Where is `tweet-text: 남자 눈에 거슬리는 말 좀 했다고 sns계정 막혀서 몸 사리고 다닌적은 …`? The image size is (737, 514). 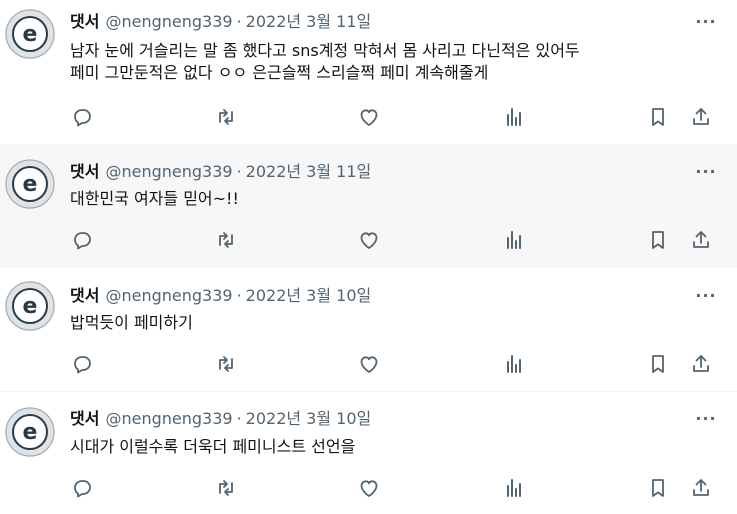 tweet-text: 남자 눈에 거슬리는 말 좀 했다고 sns계정 막혀서 몸 사리고 다닌적은 … is located at coordinates (325, 61).